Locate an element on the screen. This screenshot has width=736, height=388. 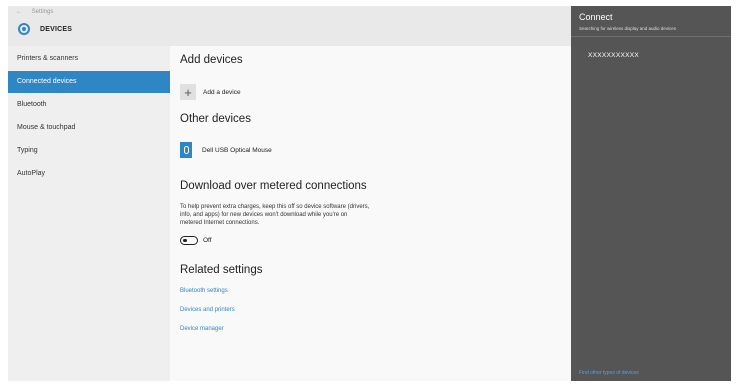
add-device-button: + Add a device is located at coordinates (210, 92).